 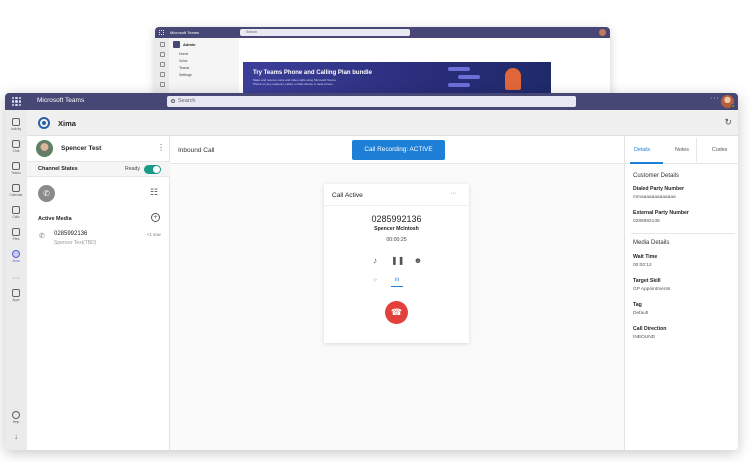 What do you see at coordinates (733, 106) in the screenshot?
I see `presence-indicator` at bounding box center [733, 106].